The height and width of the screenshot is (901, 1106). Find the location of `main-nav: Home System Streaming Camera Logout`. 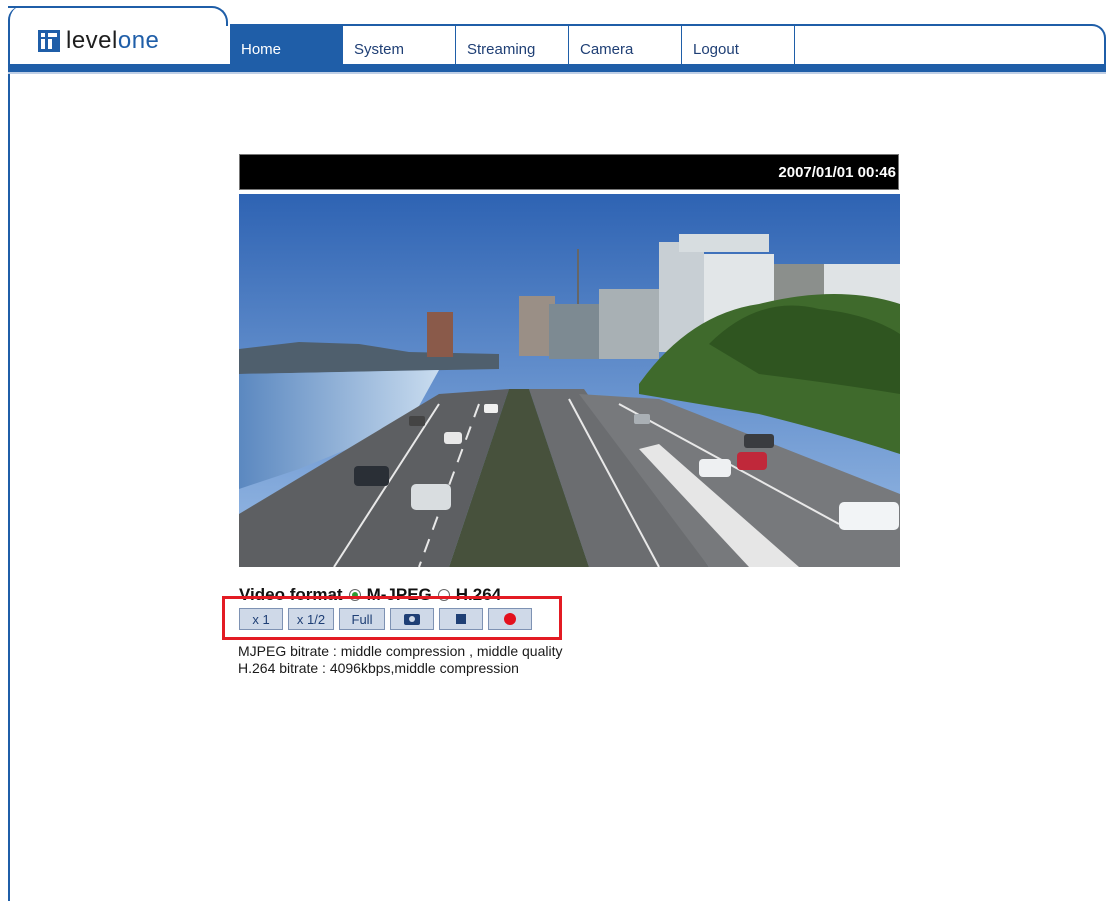

main-nav: Home System Streaming Camera Logout is located at coordinates (668, 44).